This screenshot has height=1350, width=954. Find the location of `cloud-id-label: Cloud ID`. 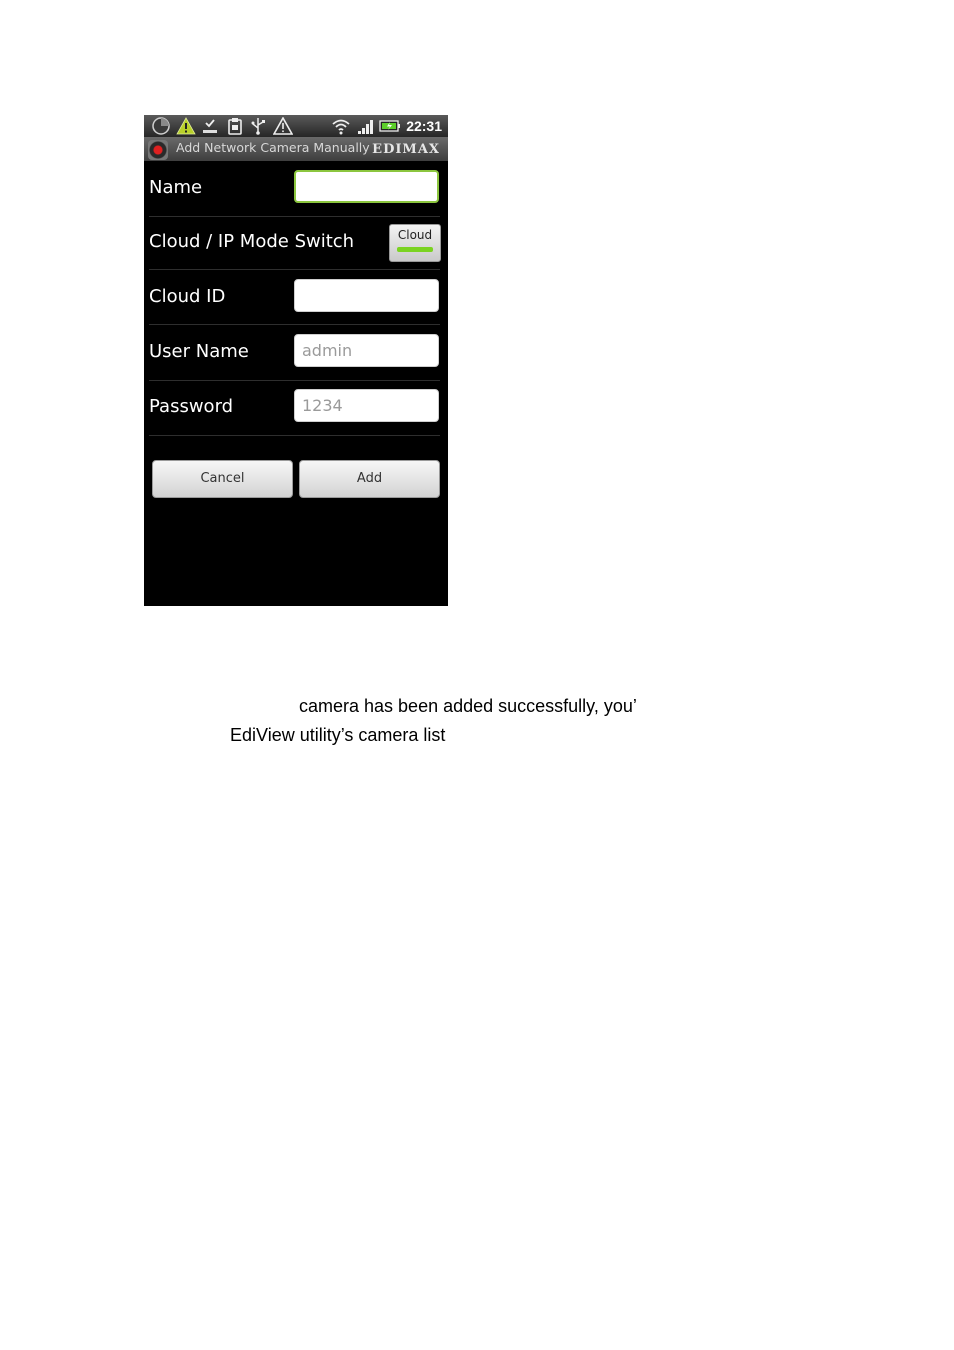

cloud-id-label: Cloud ID is located at coordinates (187, 296).